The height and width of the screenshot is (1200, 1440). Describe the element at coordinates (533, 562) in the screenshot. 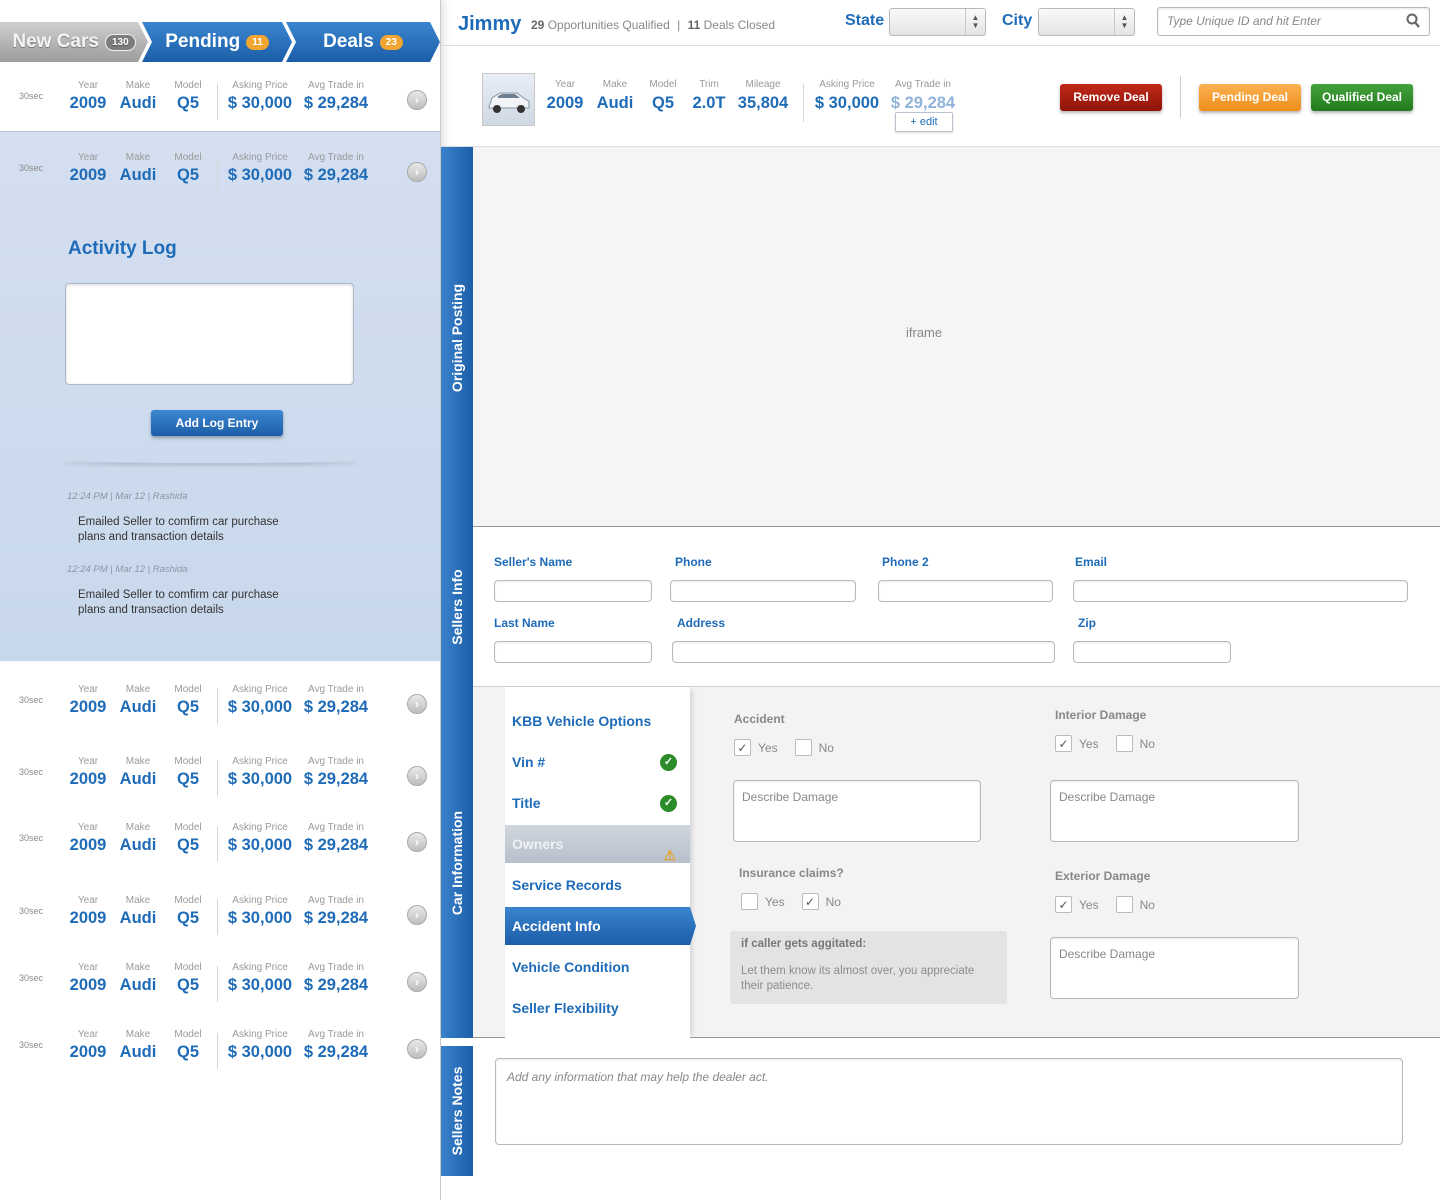

I see `sellers-name-label: Seller's Name` at that location.